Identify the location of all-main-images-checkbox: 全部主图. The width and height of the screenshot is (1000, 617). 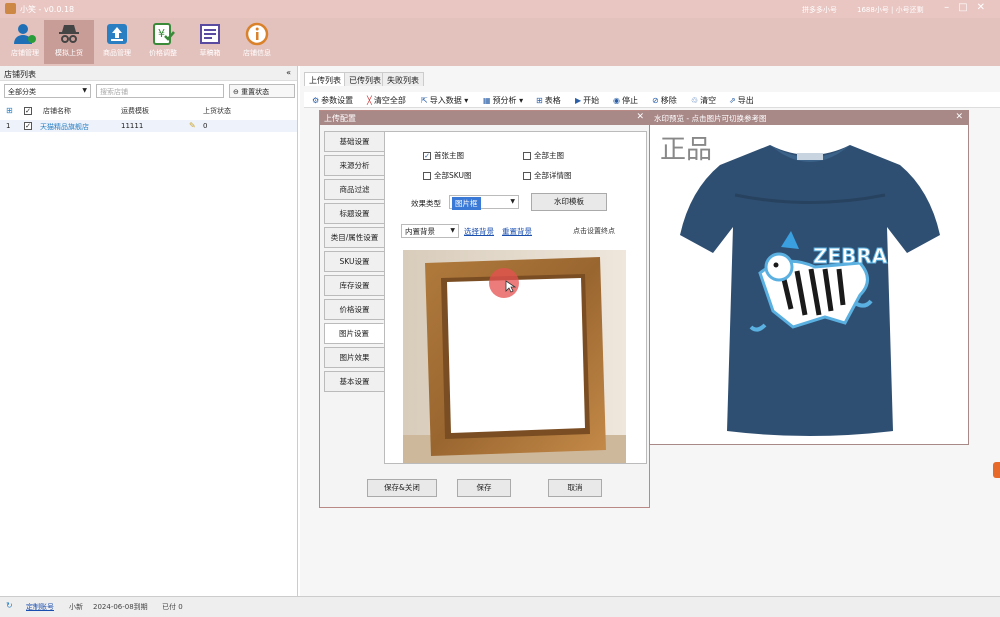
(543, 155).